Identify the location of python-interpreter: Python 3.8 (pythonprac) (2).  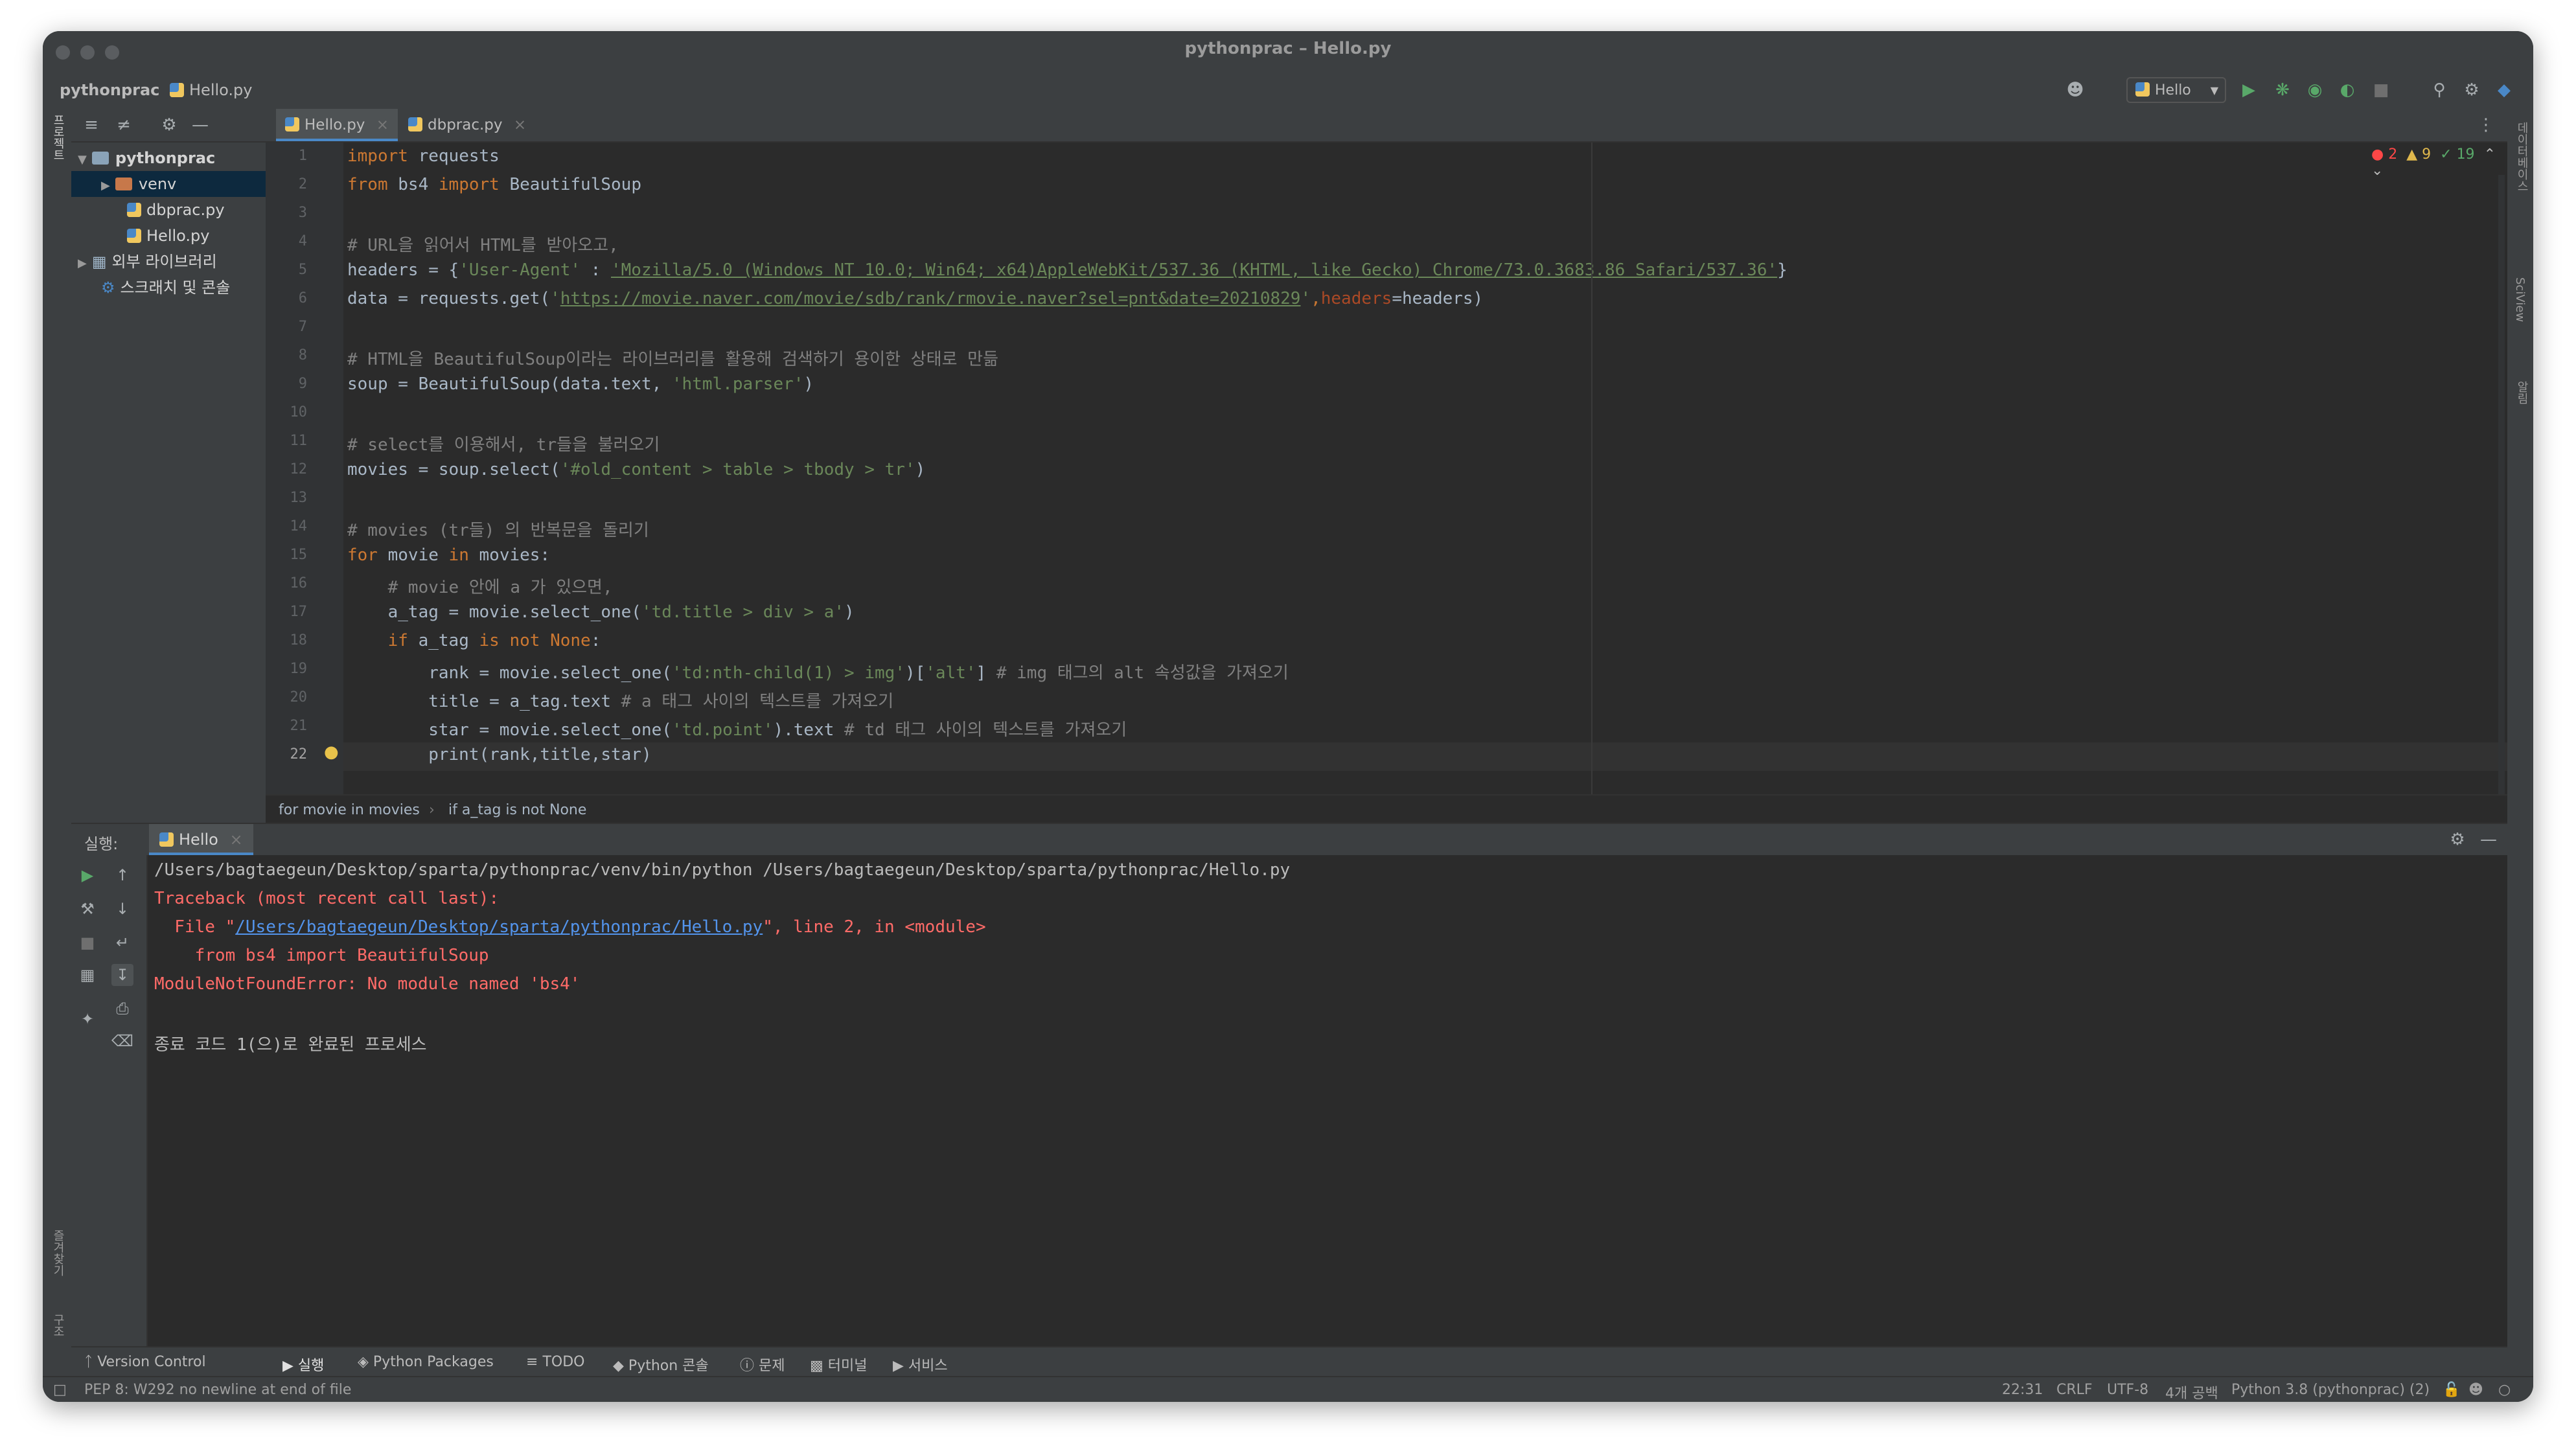
(2330, 1390).